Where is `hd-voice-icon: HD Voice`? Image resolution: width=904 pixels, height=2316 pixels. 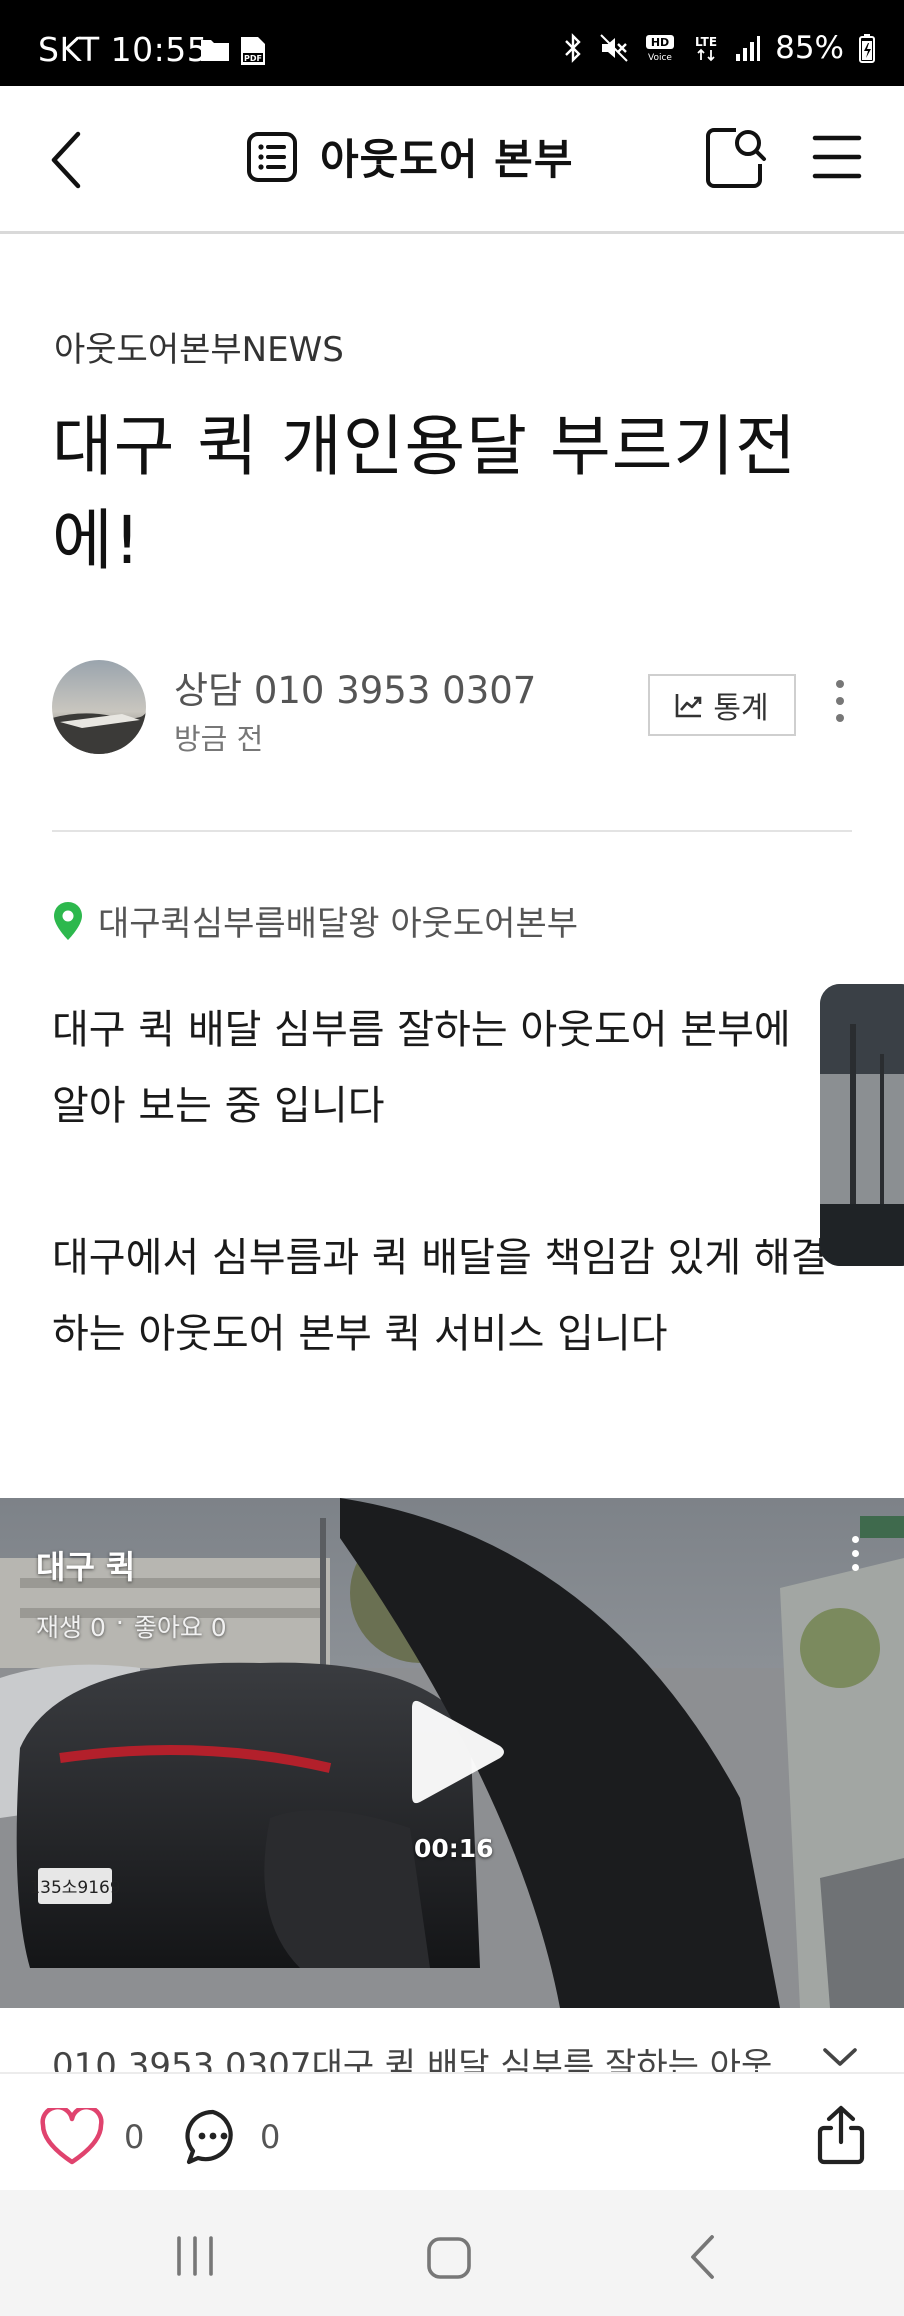 hd-voice-icon: HD Voice is located at coordinates (660, 48).